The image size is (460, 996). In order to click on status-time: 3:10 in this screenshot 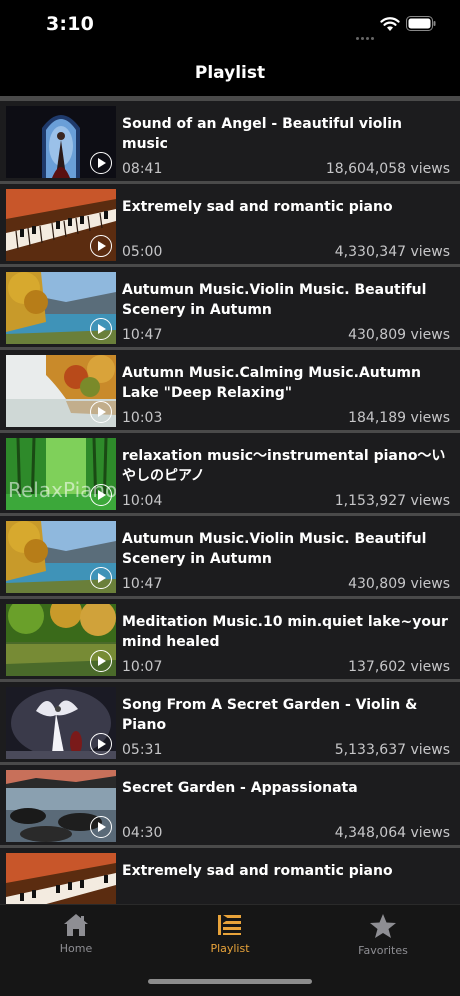, I will do `click(70, 24)`.